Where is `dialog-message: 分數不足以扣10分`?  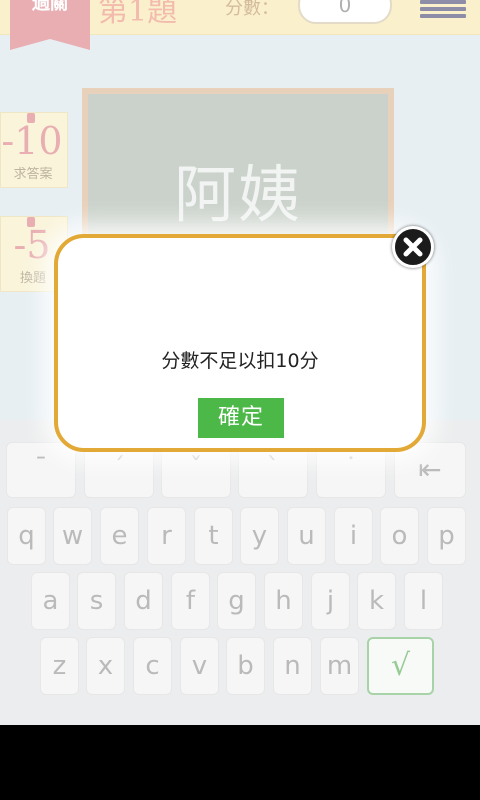 dialog-message: 分數不足以扣10分 is located at coordinates (240, 361).